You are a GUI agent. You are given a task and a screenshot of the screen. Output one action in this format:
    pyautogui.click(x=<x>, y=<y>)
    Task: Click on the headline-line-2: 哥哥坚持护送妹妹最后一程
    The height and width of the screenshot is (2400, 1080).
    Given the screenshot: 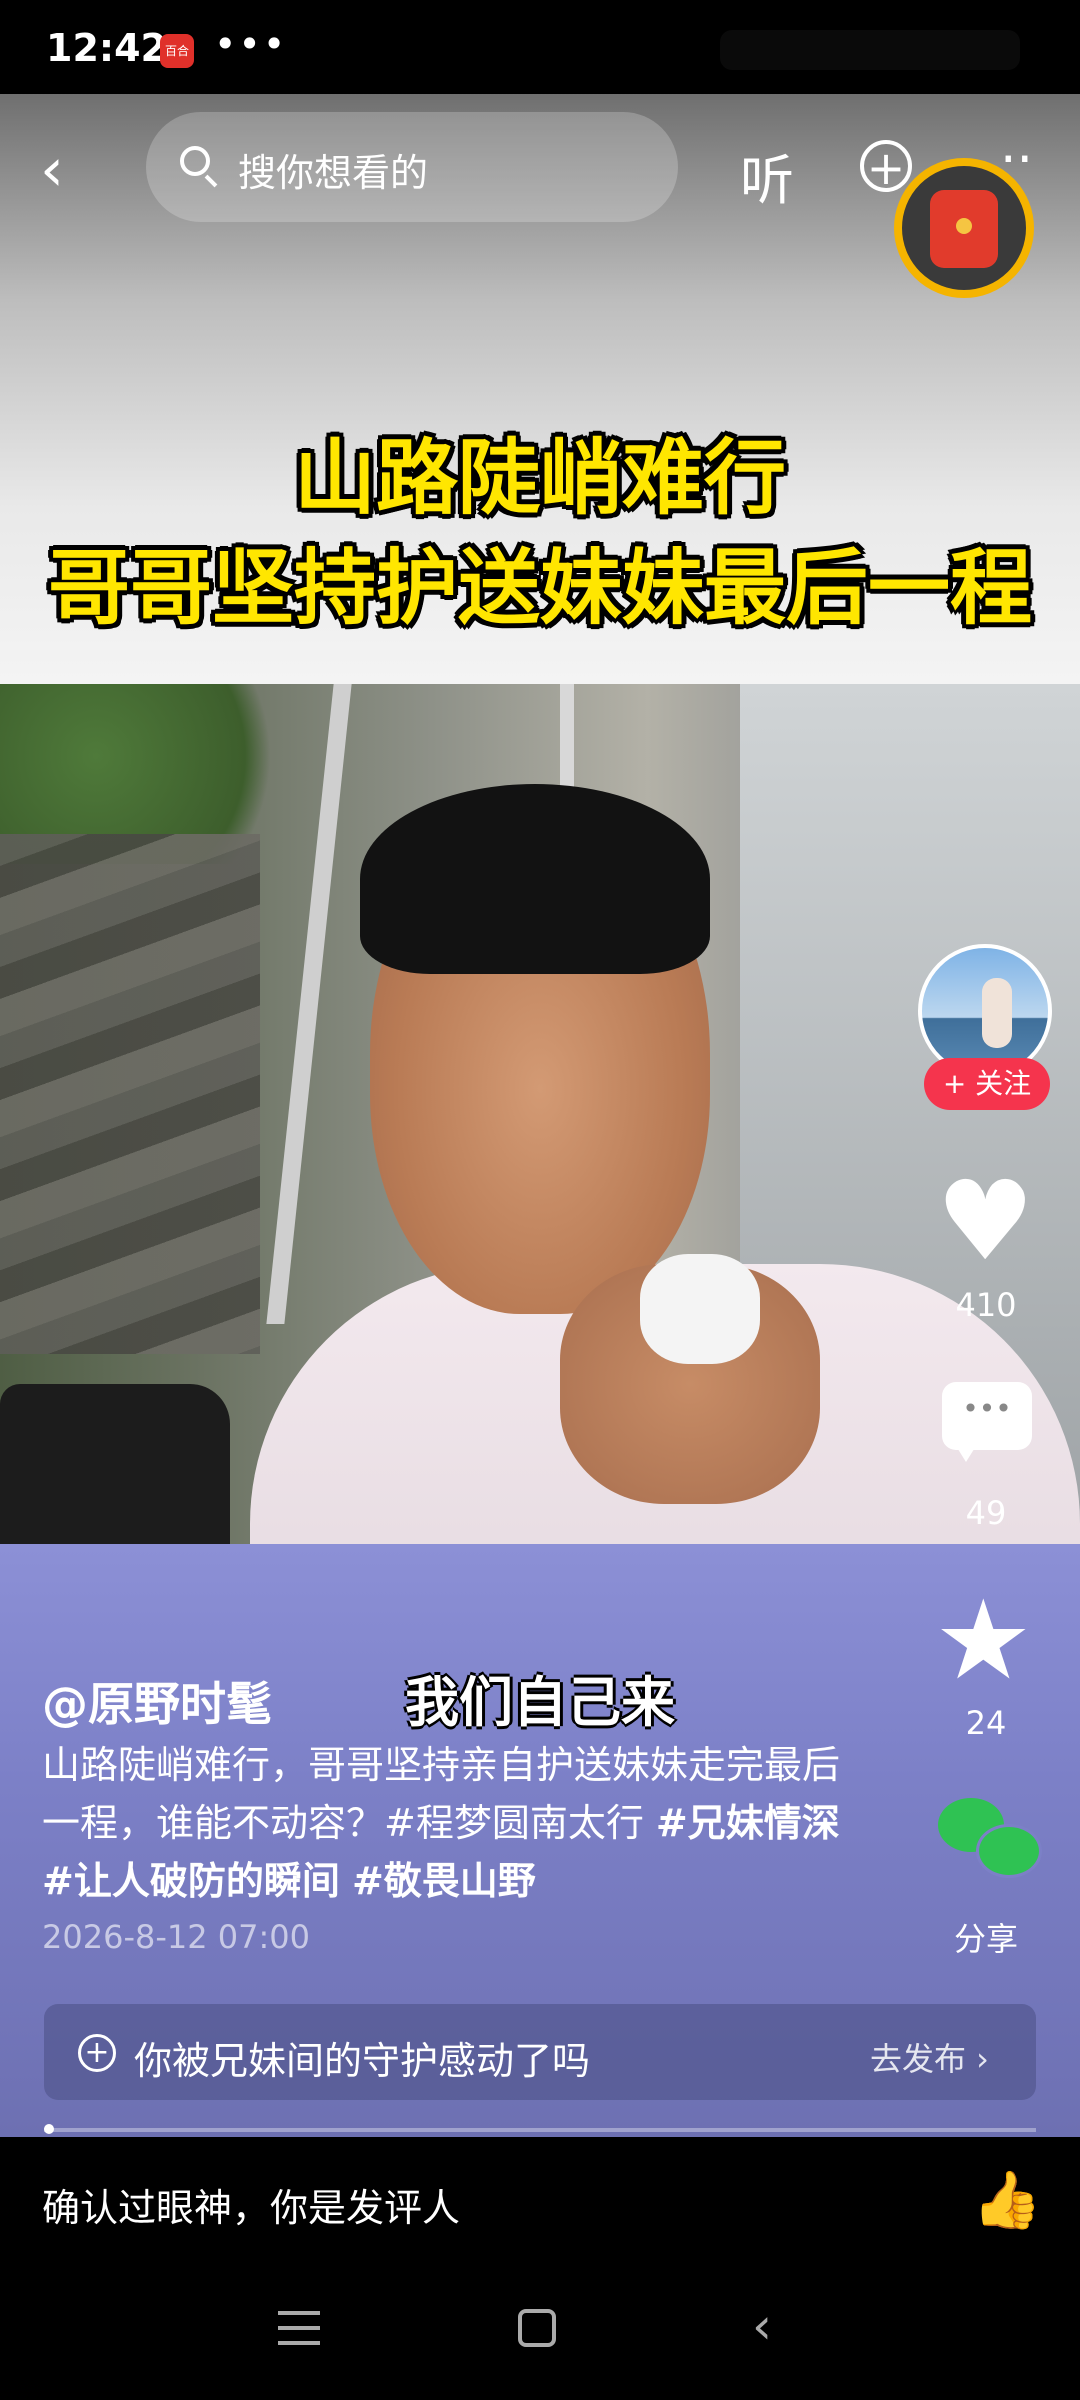 What is the action you would take?
    pyautogui.click(x=539, y=588)
    